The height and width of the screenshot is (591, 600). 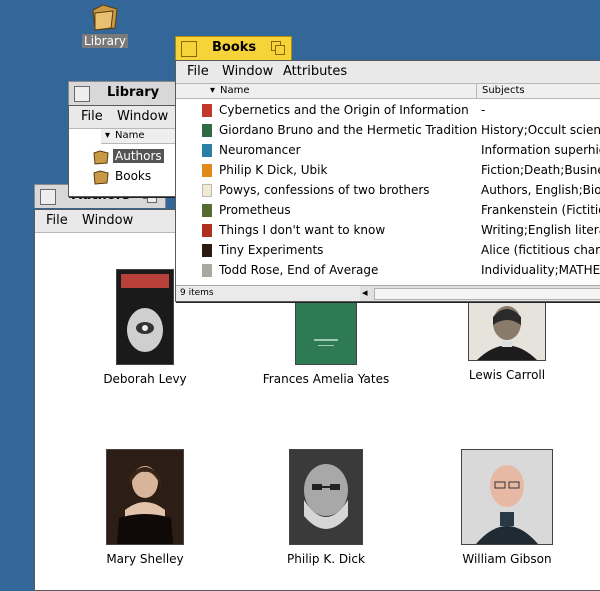 I want to click on horizontal-scrollbar: ◂, so click(x=480, y=293).